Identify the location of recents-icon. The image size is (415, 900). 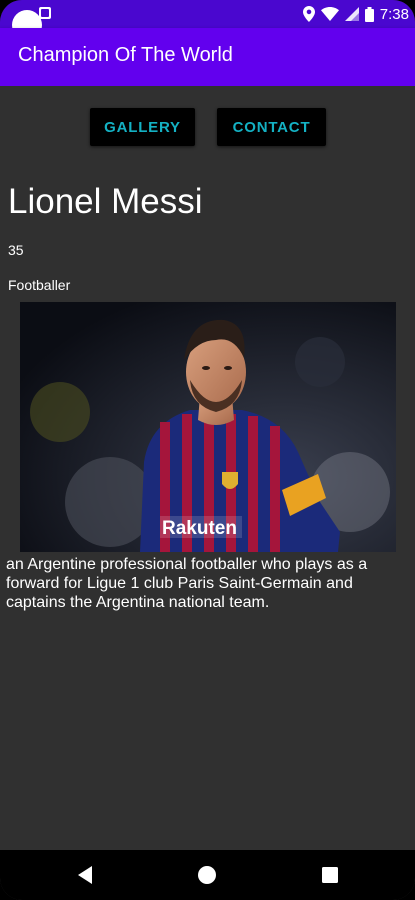
(330, 875).